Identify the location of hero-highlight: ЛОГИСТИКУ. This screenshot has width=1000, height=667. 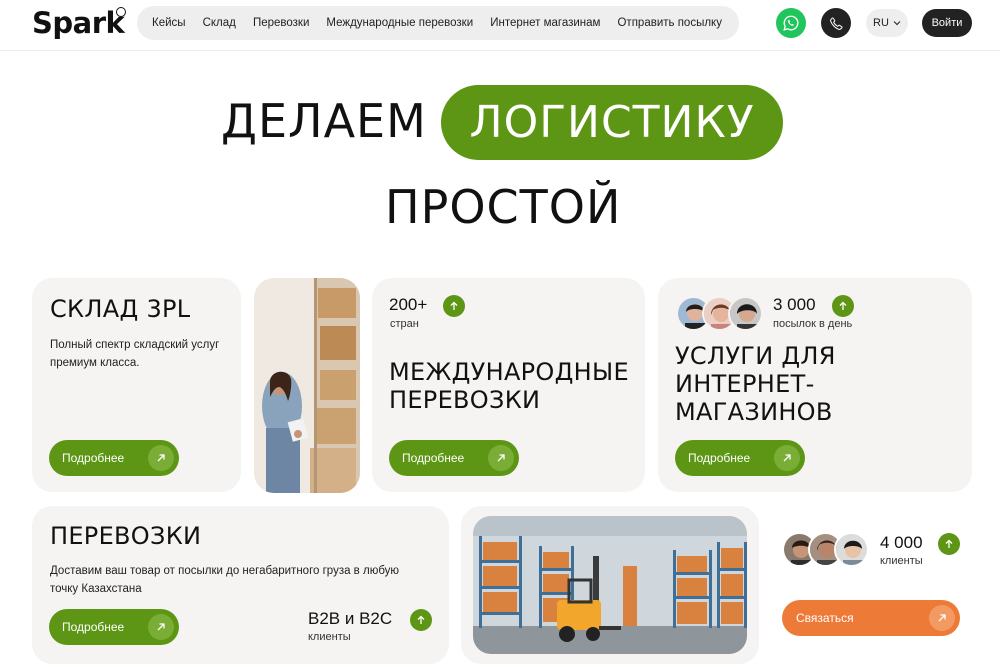
(612, 122).